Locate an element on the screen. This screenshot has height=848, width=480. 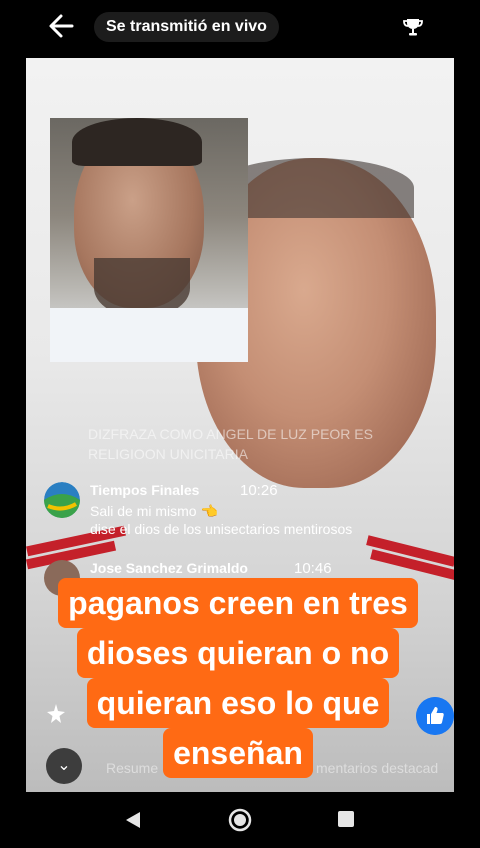
system-nav-bar is located at coordinates (240, 822).